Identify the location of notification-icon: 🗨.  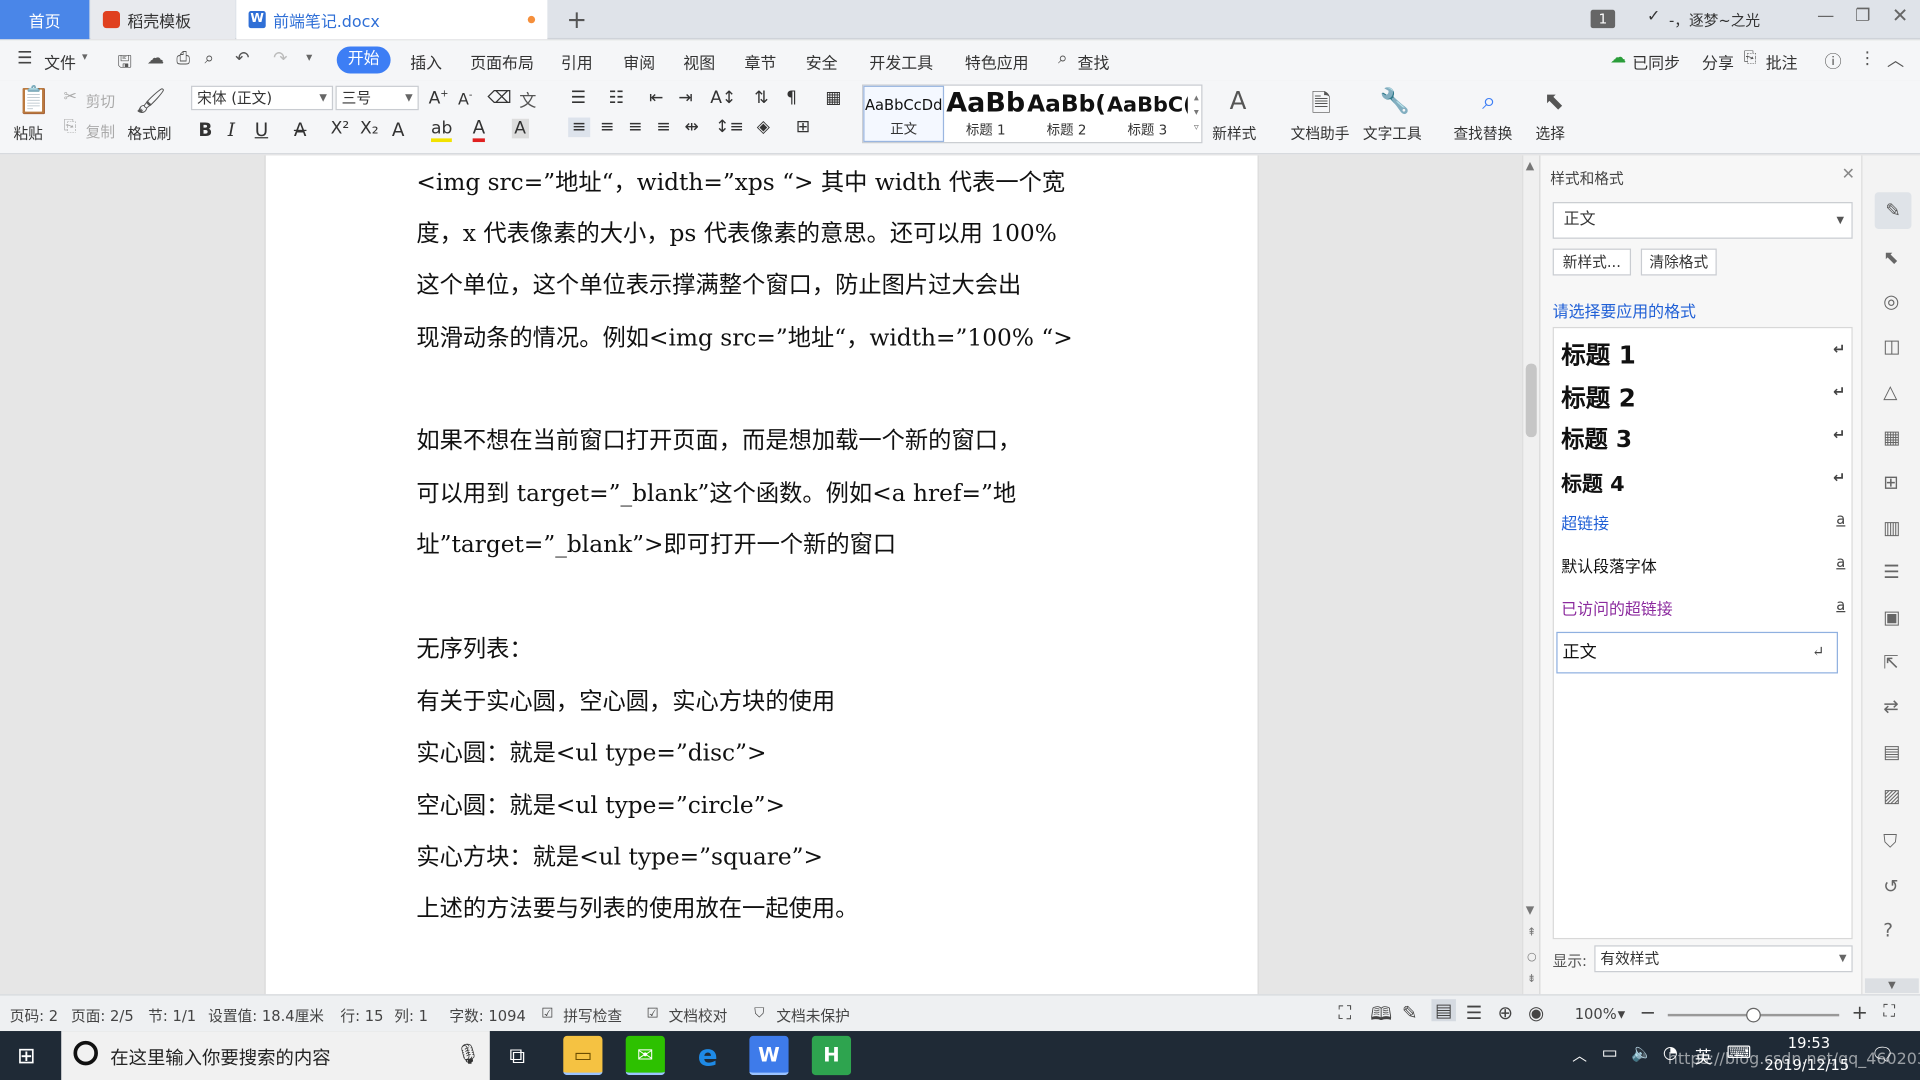
(1882, 1054).